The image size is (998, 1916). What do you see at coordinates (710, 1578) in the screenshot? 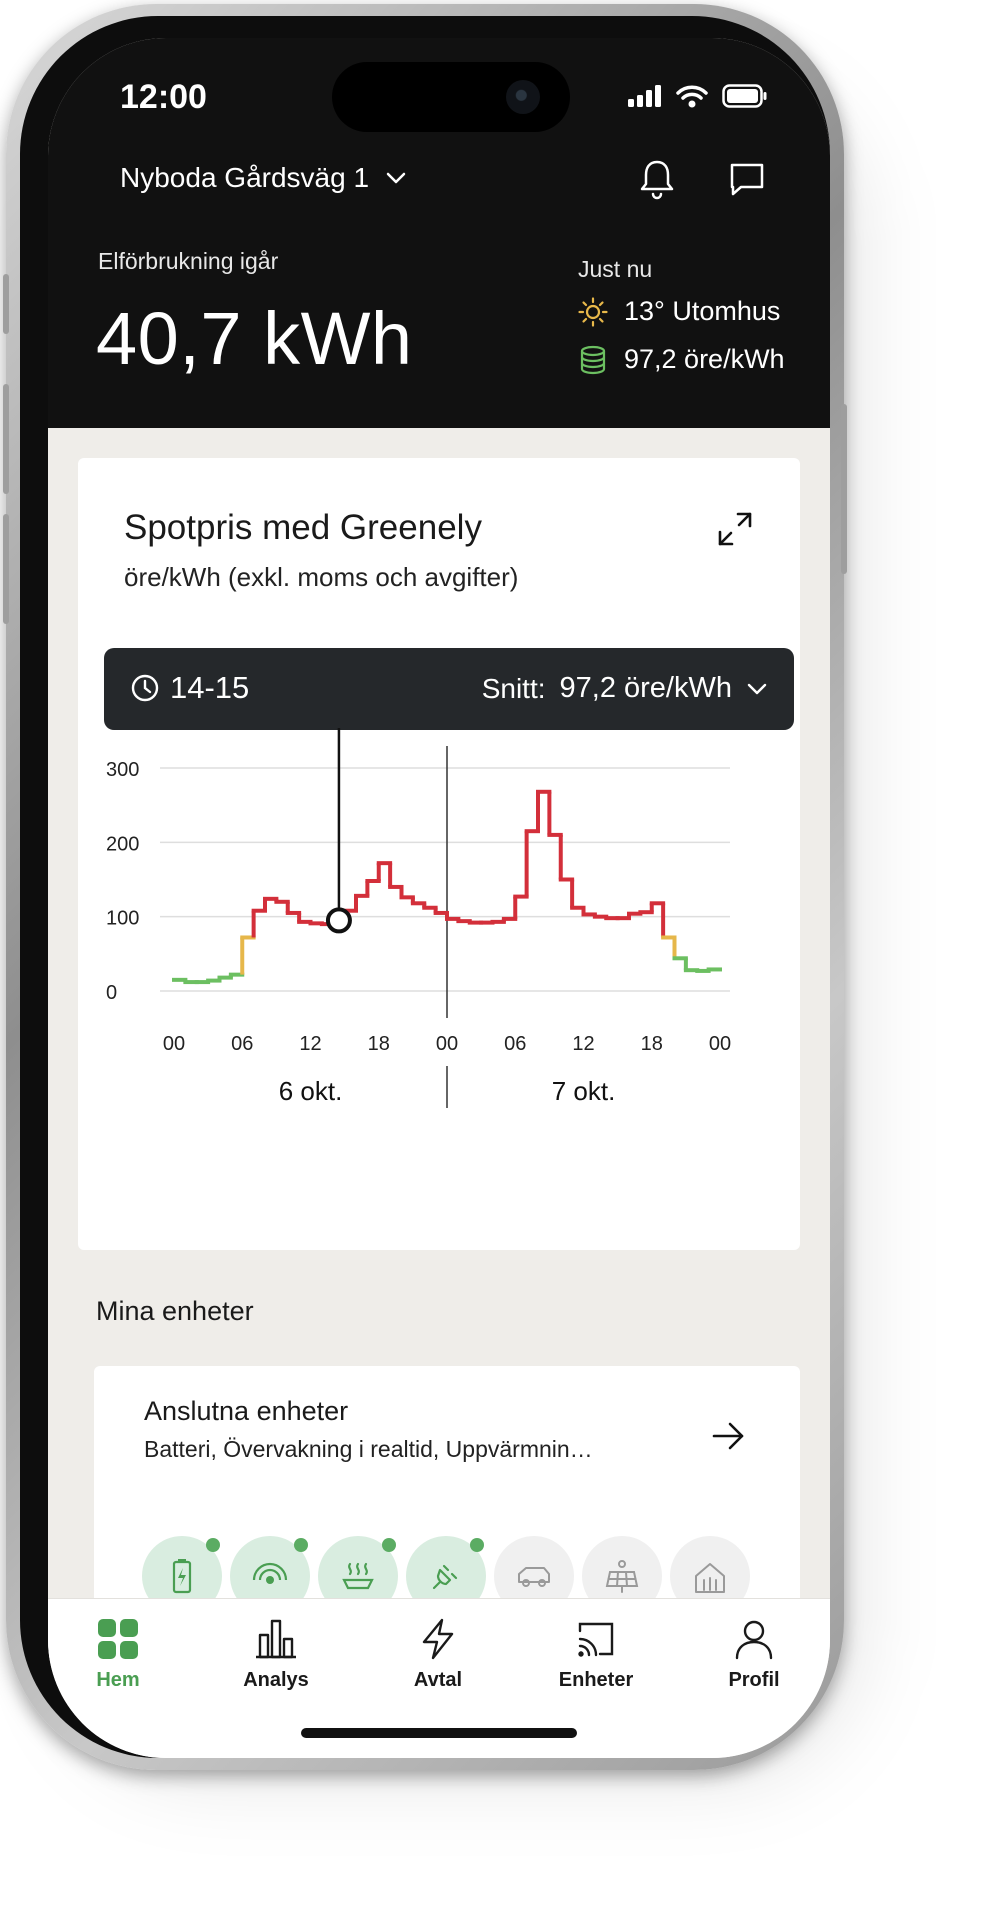
I see `house-heatpump-icon` at bounding box center [710, 1578].